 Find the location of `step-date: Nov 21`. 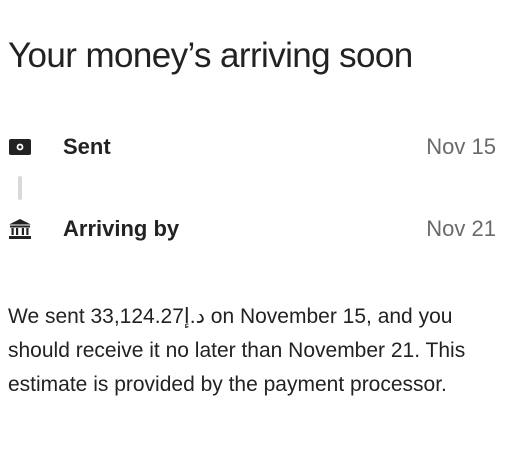

step-date: Nov 21 is located at coordinates (461, 228).